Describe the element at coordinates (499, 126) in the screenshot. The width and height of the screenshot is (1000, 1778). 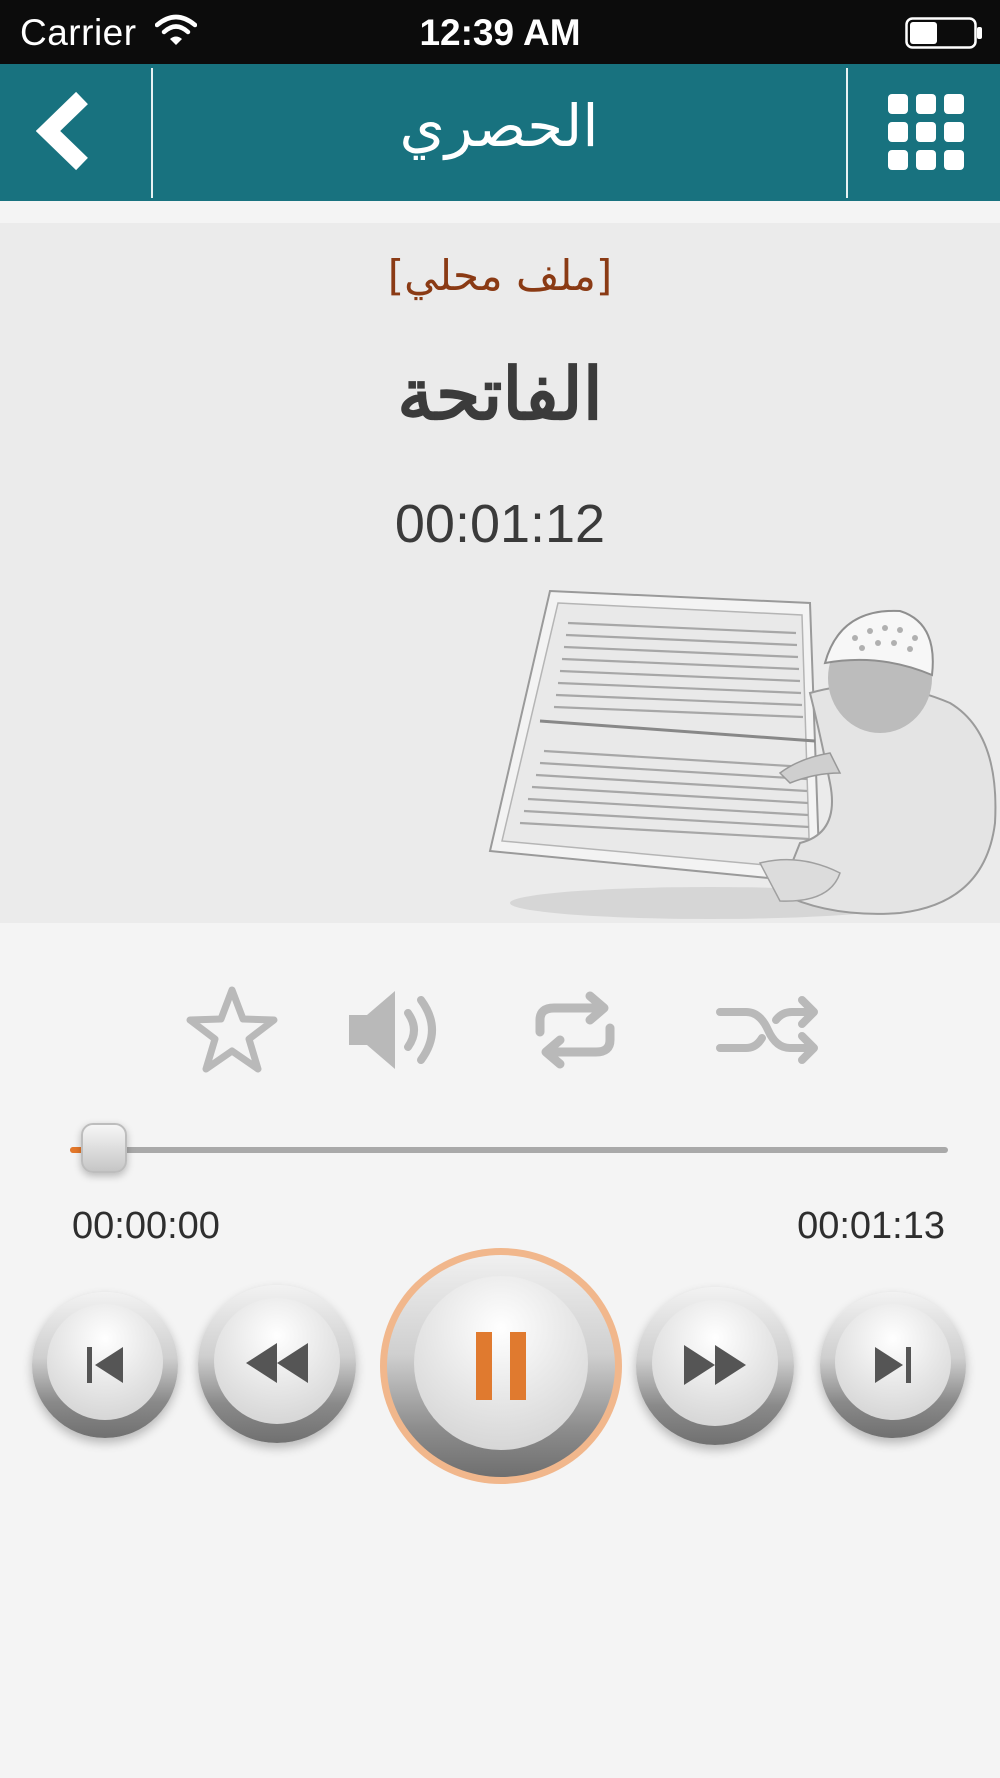
I see `page-title: الحصري` at that location.